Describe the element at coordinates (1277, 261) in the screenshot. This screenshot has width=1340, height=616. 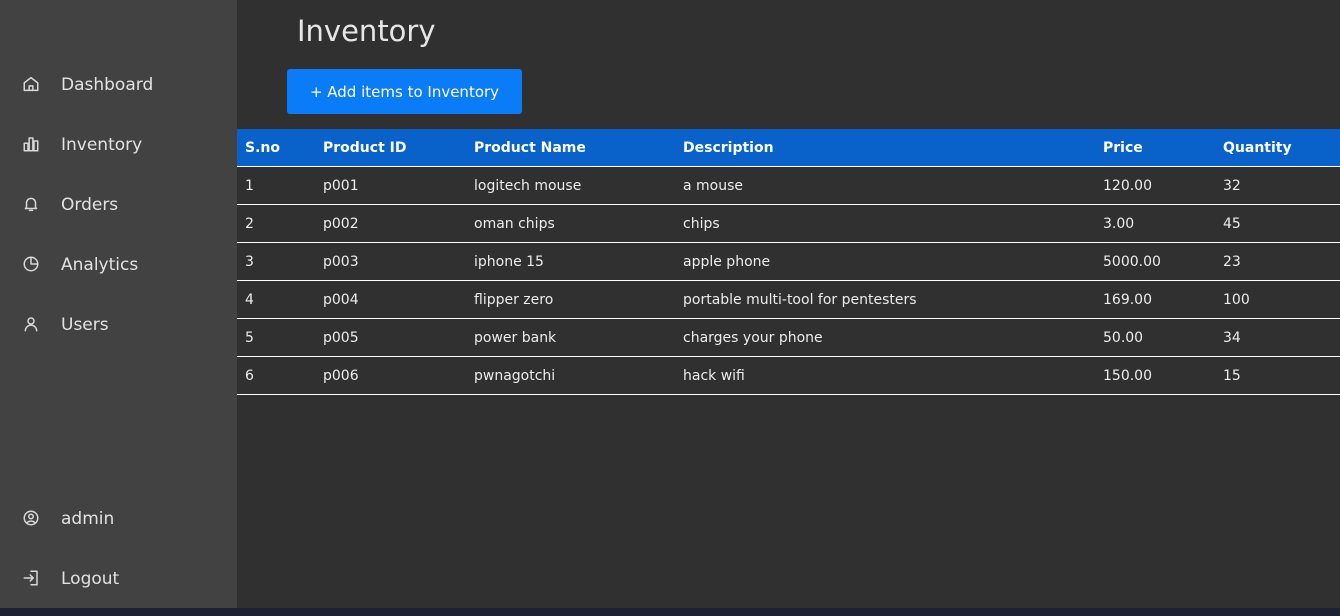
I see `cell-quantity: 23` at that location.